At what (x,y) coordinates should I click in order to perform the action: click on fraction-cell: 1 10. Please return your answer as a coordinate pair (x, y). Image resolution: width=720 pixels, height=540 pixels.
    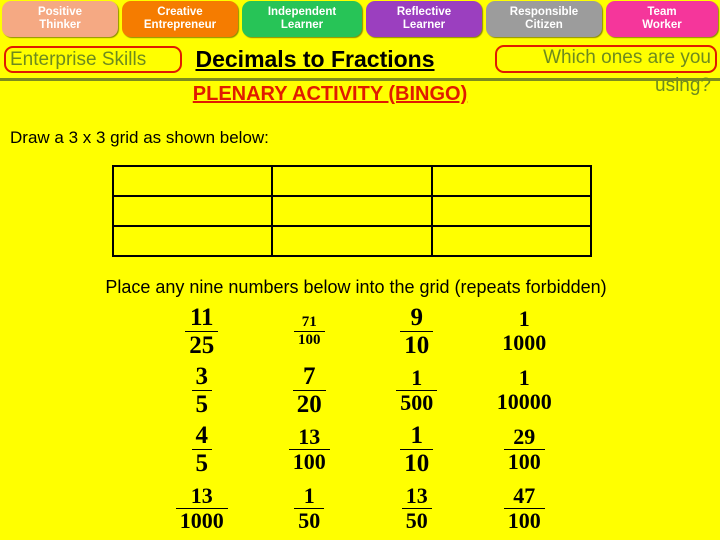
    Looking at the image, I should click on (417, 449).